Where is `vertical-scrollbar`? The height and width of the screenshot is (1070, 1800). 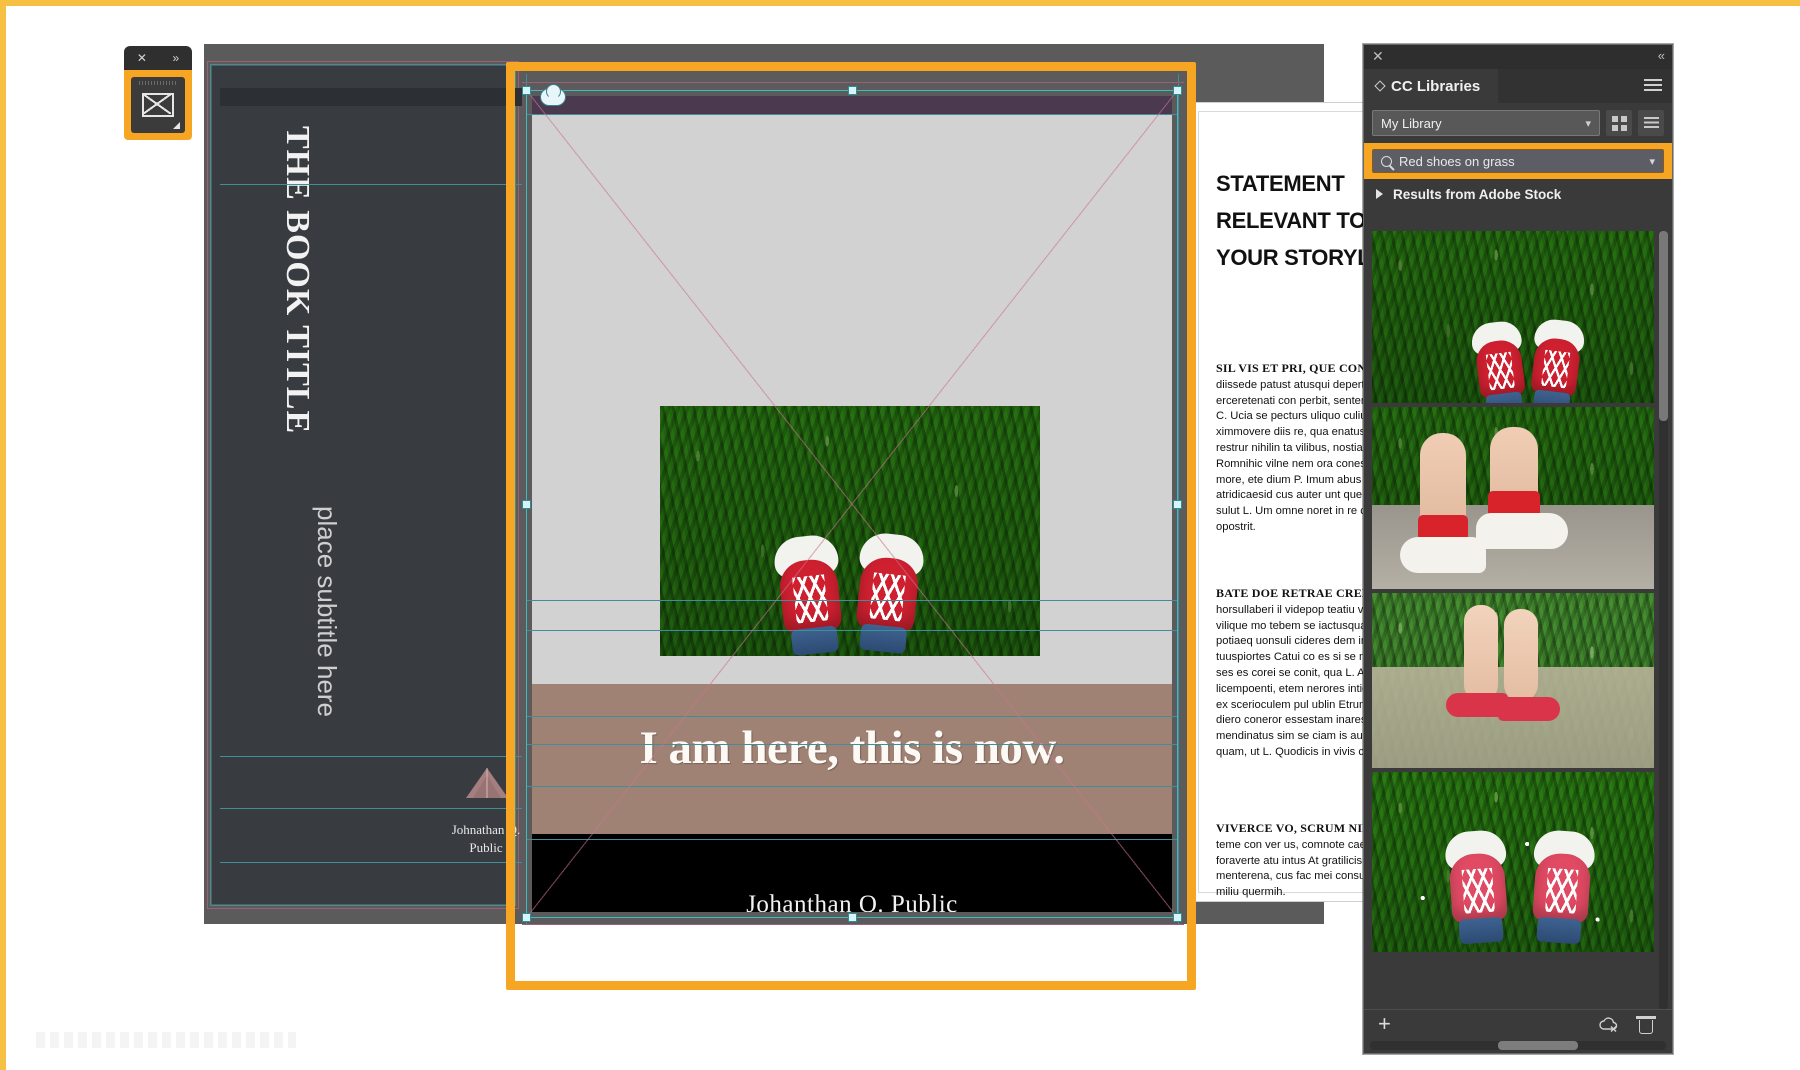
vertical-scrollbar is located at coordinates (1663, 620).